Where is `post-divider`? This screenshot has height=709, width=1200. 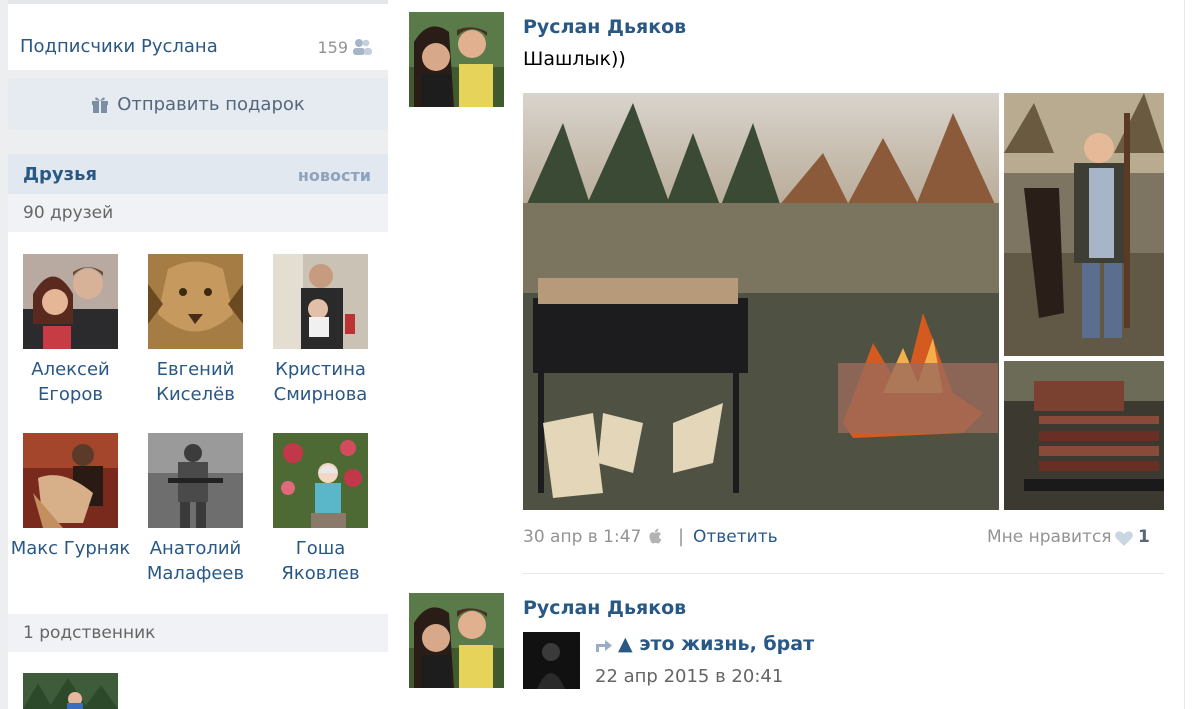
post-divider is located at coordinates (843, 573).